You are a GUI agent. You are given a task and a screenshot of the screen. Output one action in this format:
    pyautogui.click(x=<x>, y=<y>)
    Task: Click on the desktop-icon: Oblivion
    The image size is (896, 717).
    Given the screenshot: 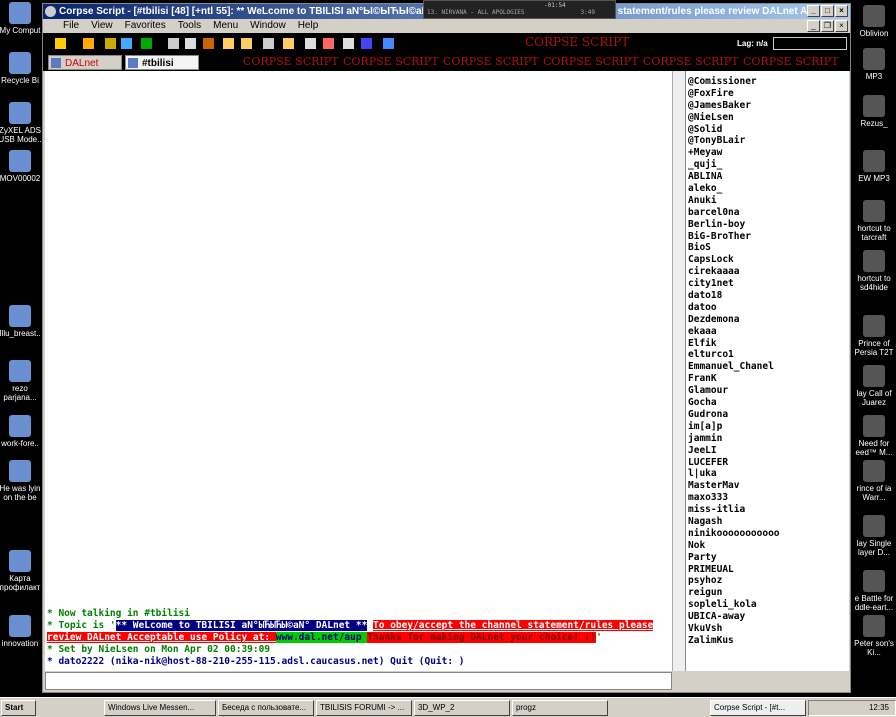 What is the action you would take?
    pyautogui.click(x=873, y=21)
    